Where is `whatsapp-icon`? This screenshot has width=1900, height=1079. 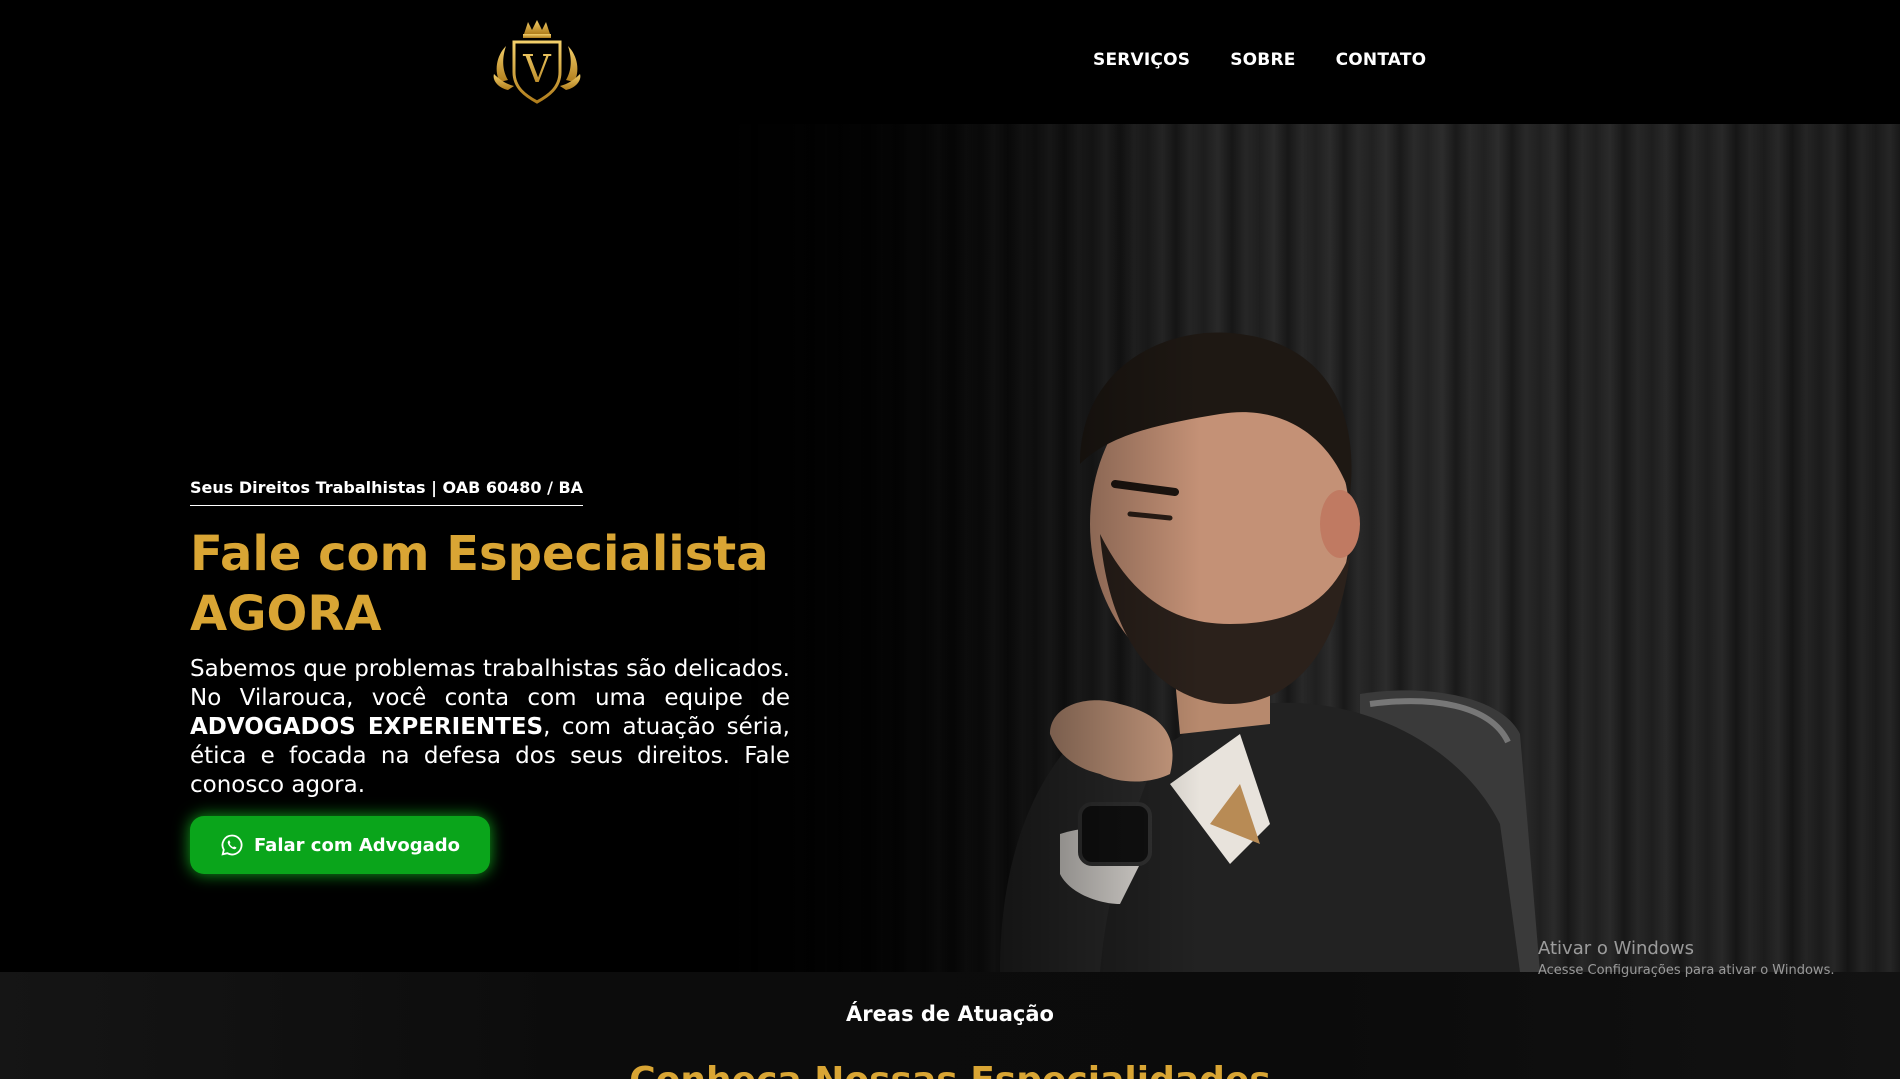 whatsapp-icon is located at coordinates (232, 845).